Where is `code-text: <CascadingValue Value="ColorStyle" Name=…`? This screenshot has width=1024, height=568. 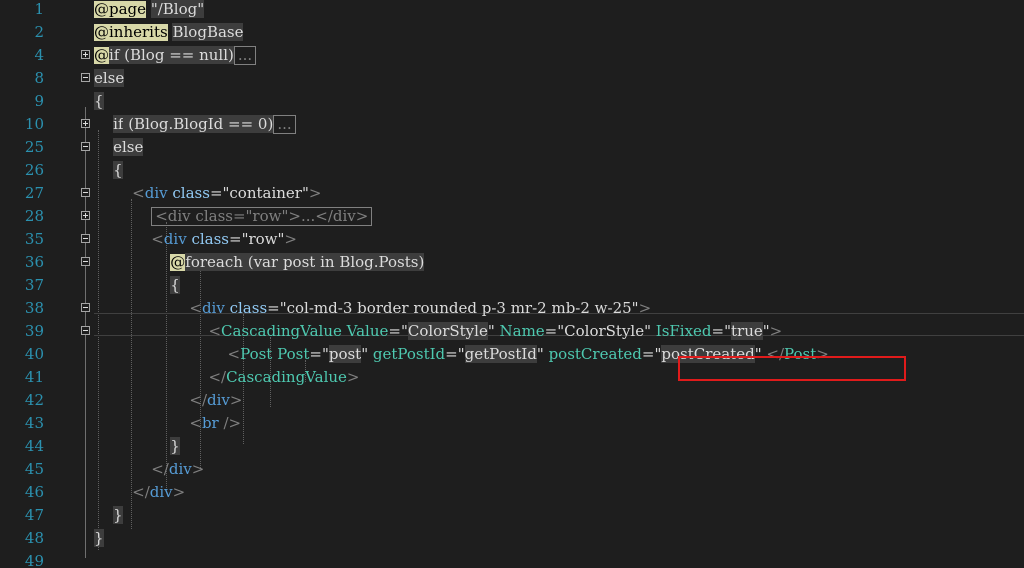 code-text: <CascadingValue Value="ColorStyle" Name=… is located at coordinates (438, 331).